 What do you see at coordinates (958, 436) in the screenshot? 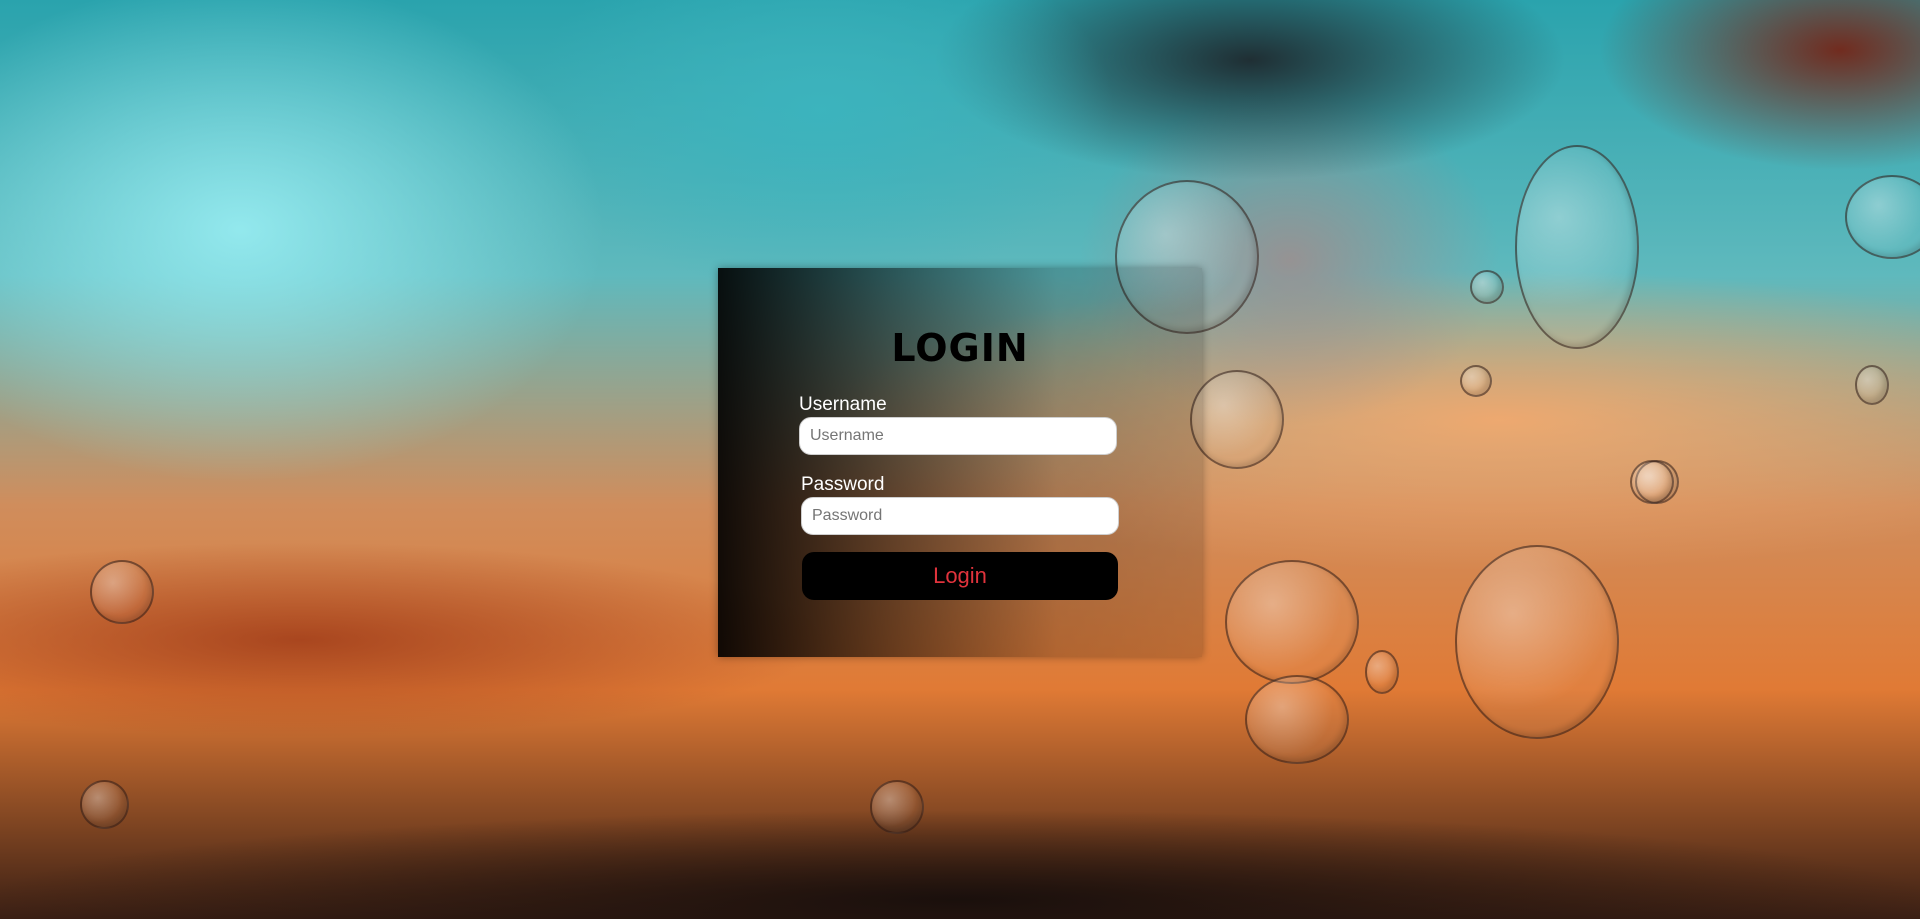
I see `username-input` at bounding box center [958, 436].